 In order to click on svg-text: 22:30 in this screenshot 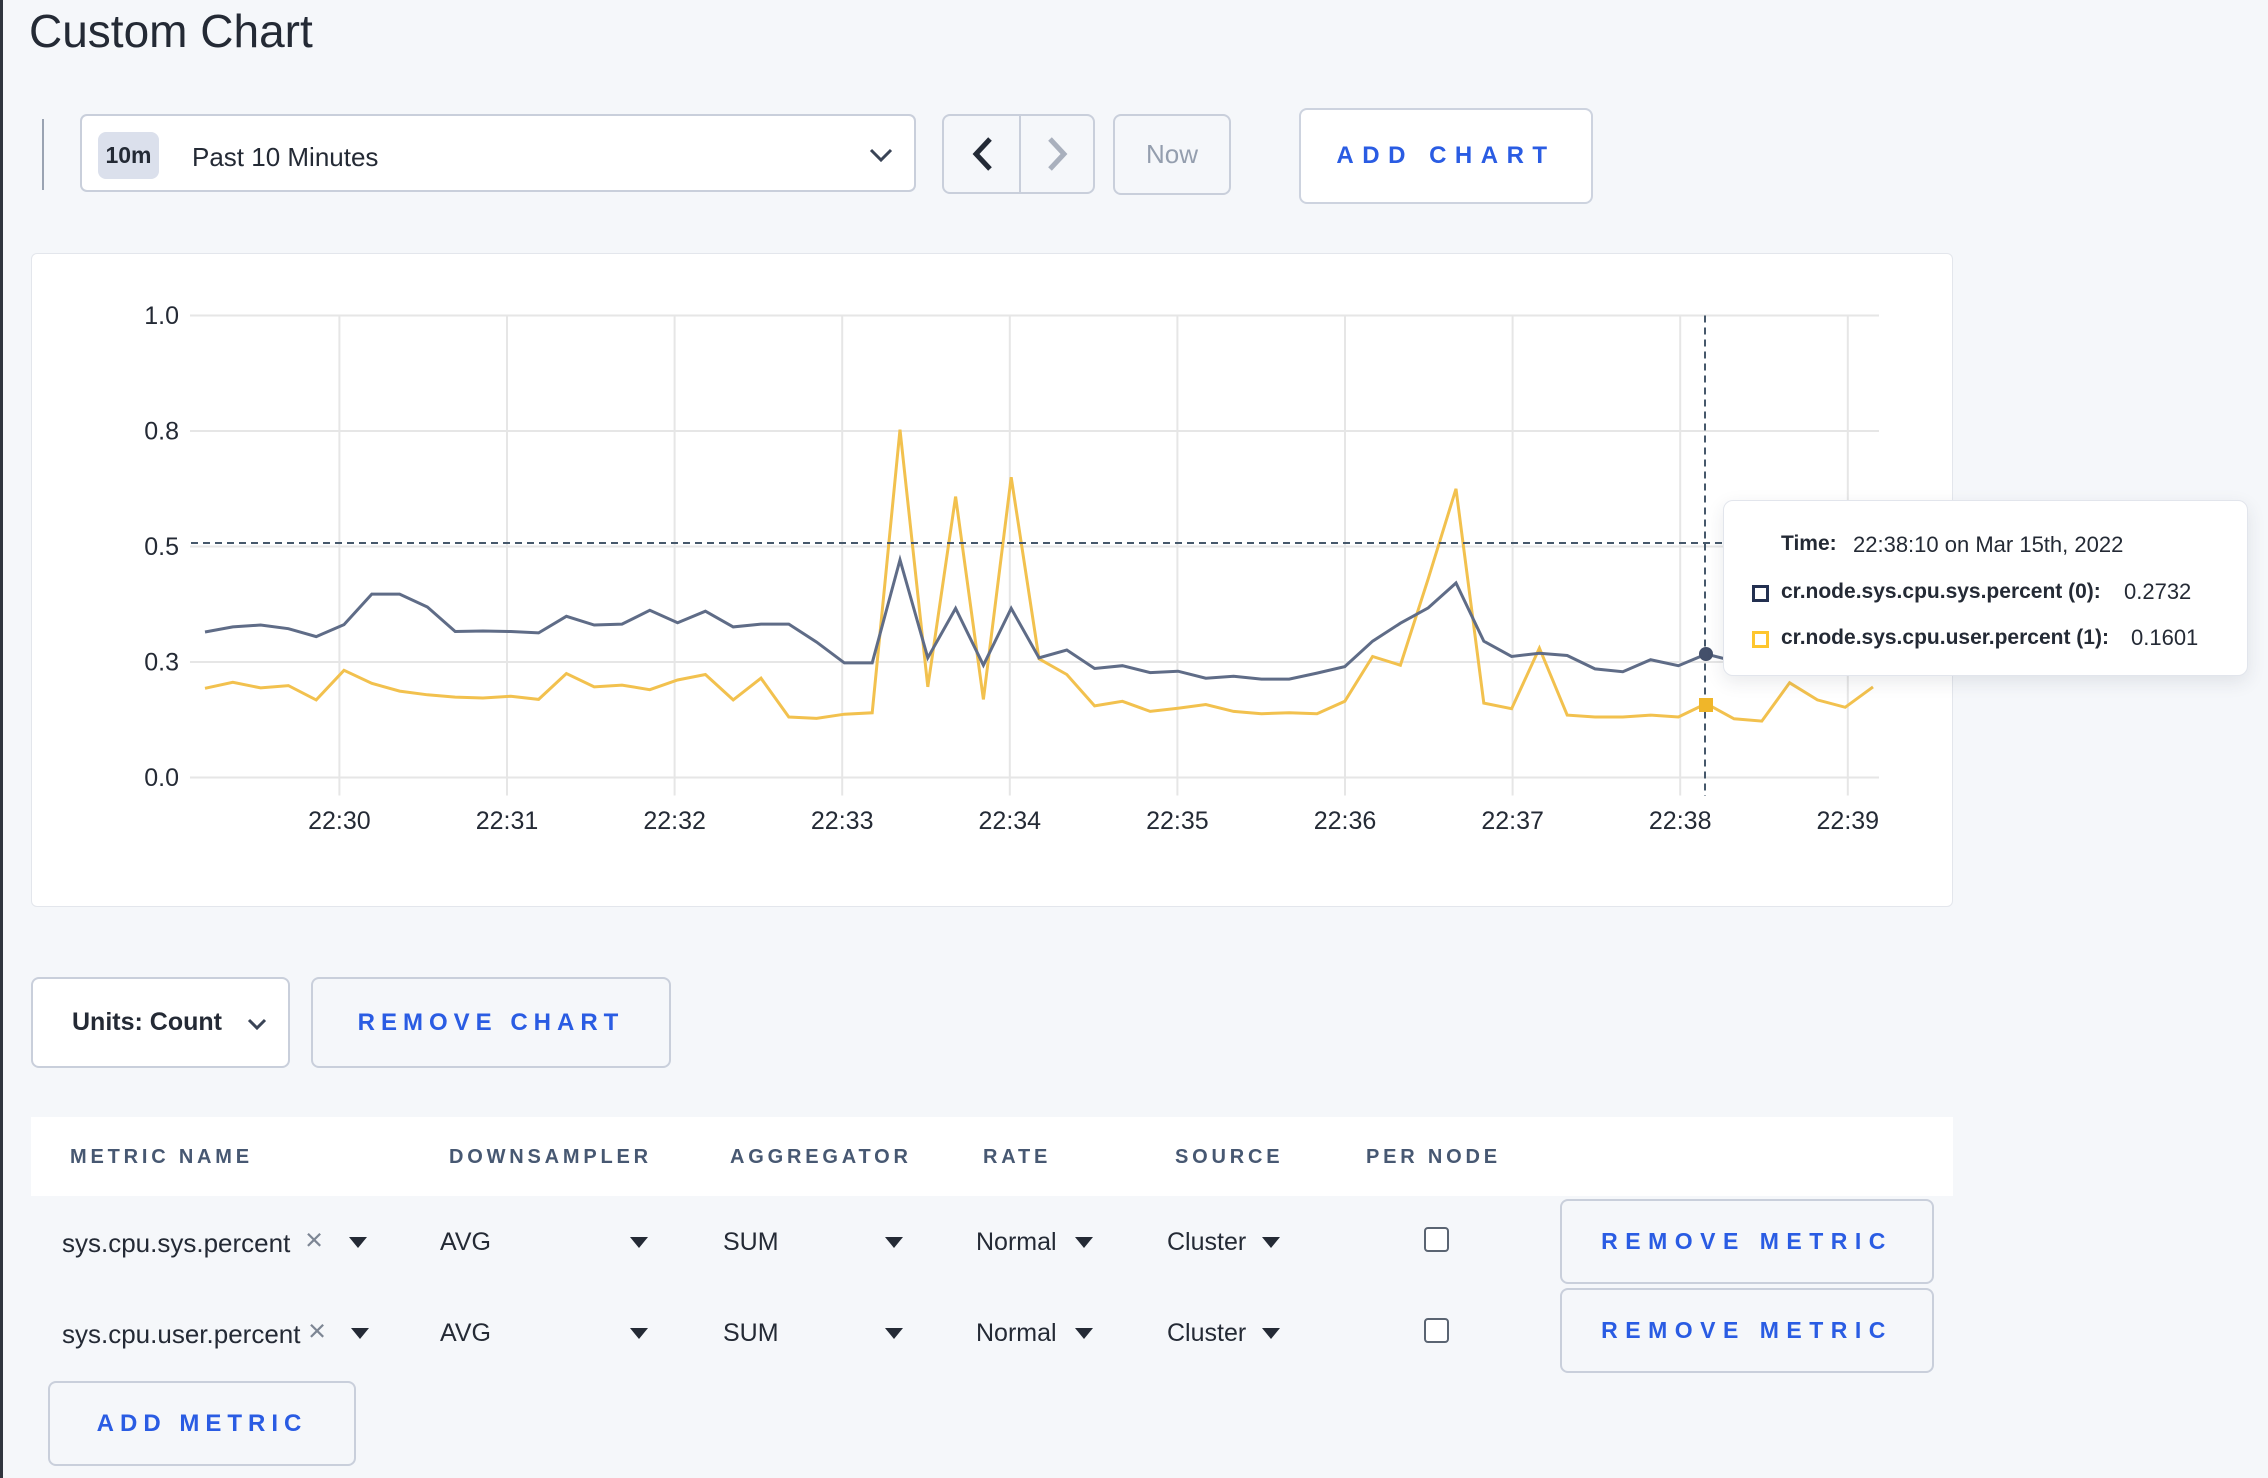, I will do `click(339, 821)`.